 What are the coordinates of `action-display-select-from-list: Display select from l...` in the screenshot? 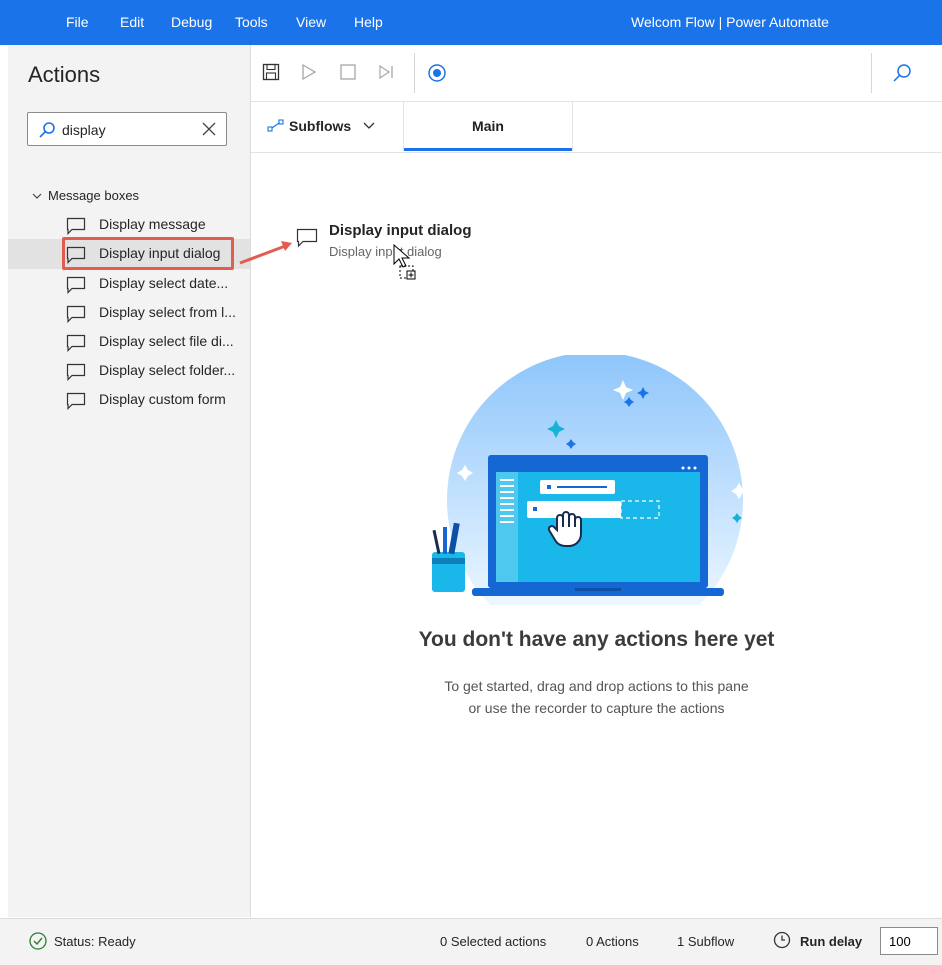 It's located at (129, 313).